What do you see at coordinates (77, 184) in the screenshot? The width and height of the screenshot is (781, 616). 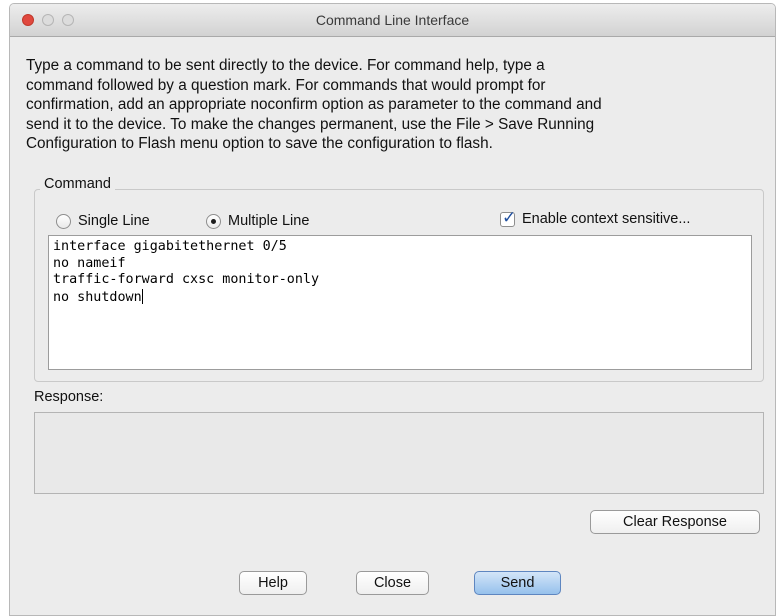 I see `command-group-label: Command` at bounding box center [77, 184].